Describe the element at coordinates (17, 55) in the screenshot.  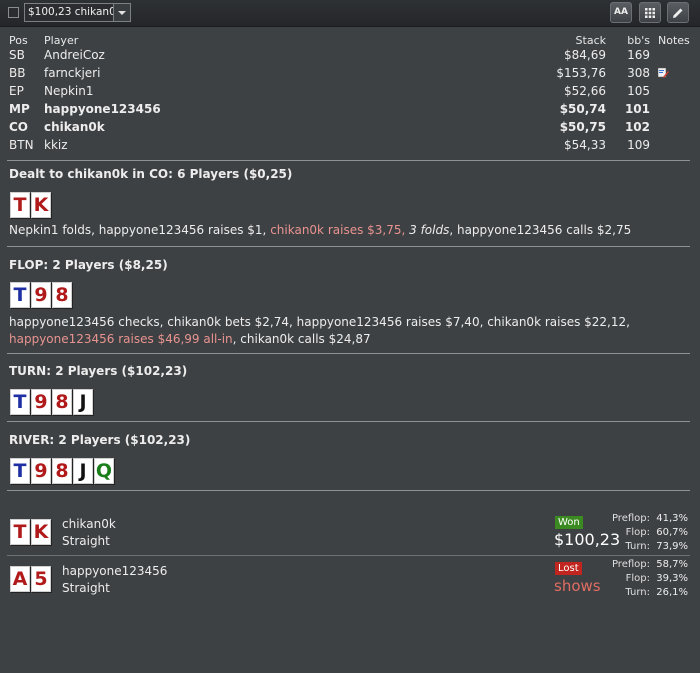
I see `player-pos: SB` at that location.